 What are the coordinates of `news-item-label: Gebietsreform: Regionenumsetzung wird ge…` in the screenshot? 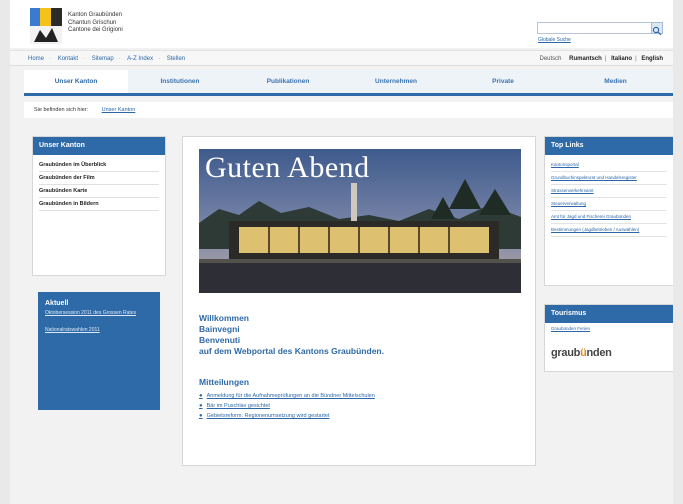 It's located at (268, 416).